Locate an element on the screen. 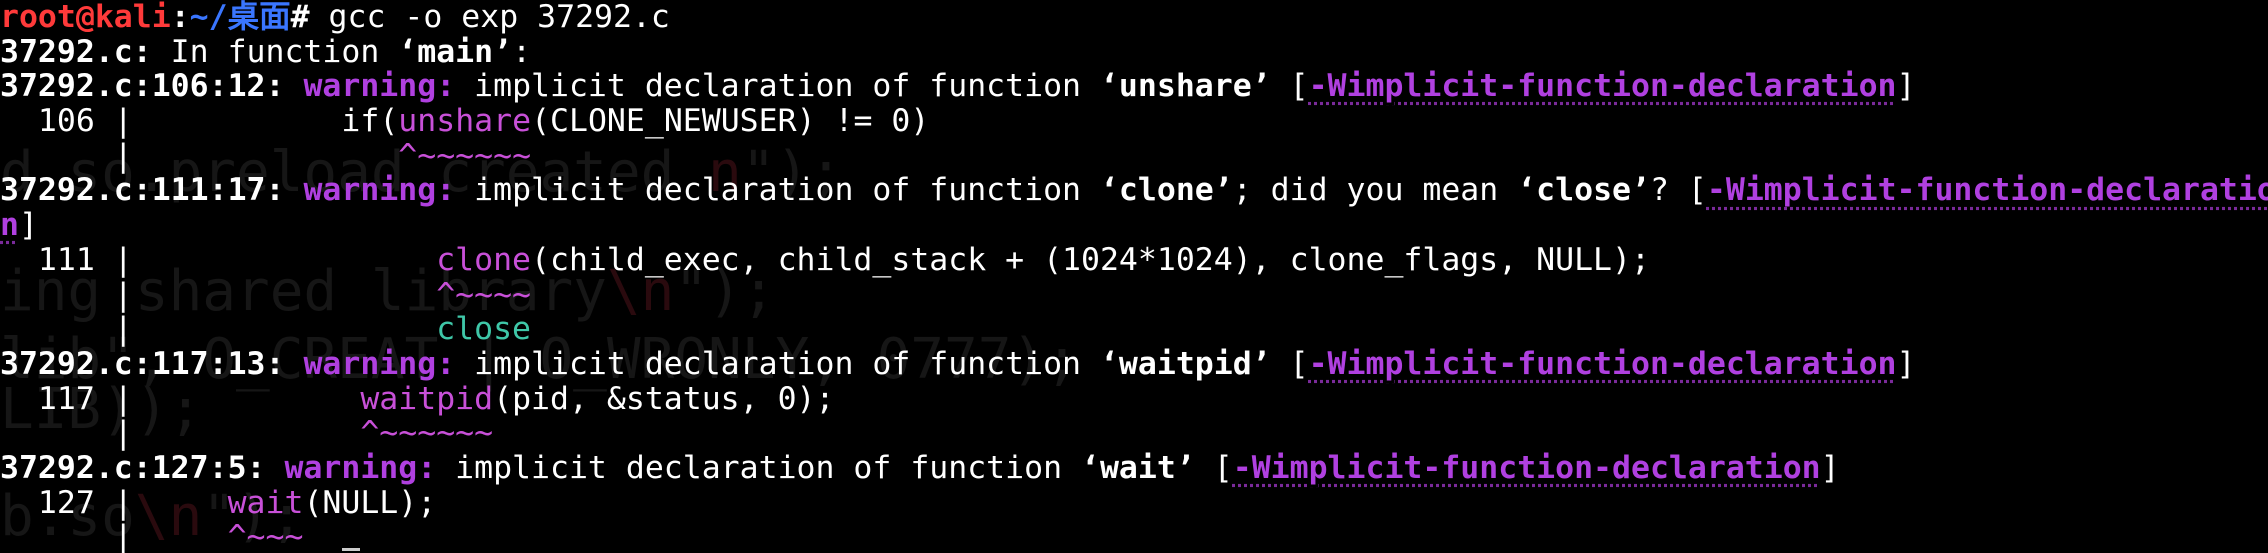 The image size is (2268, 553). suggested-function: ‘close’ is located at coordinates (1583, 190).